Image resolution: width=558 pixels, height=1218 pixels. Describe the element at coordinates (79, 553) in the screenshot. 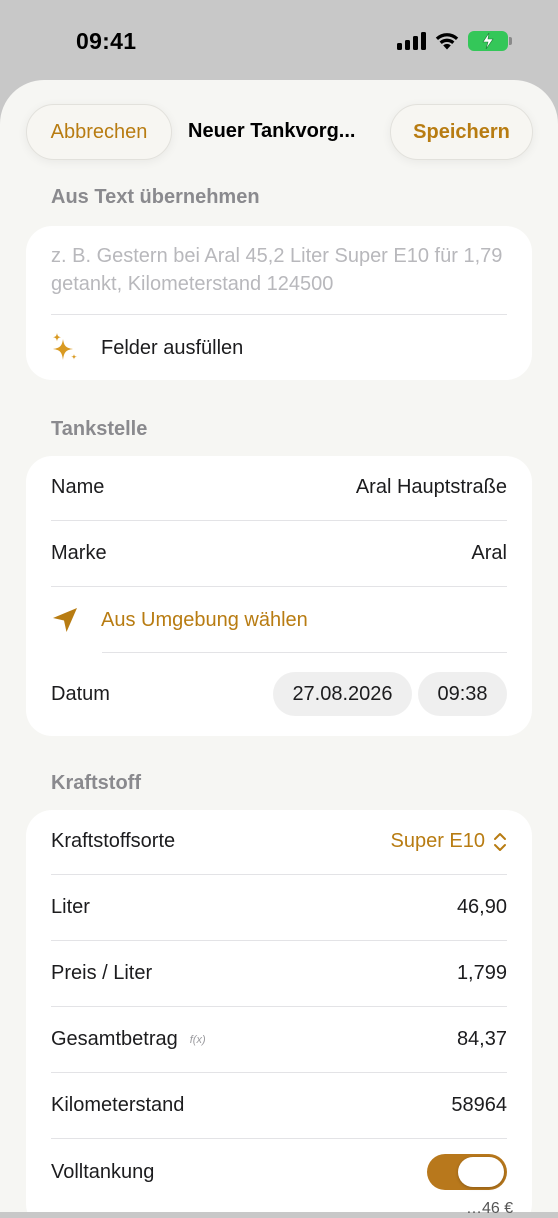

I see `station-brand-label: Marke` at that location.